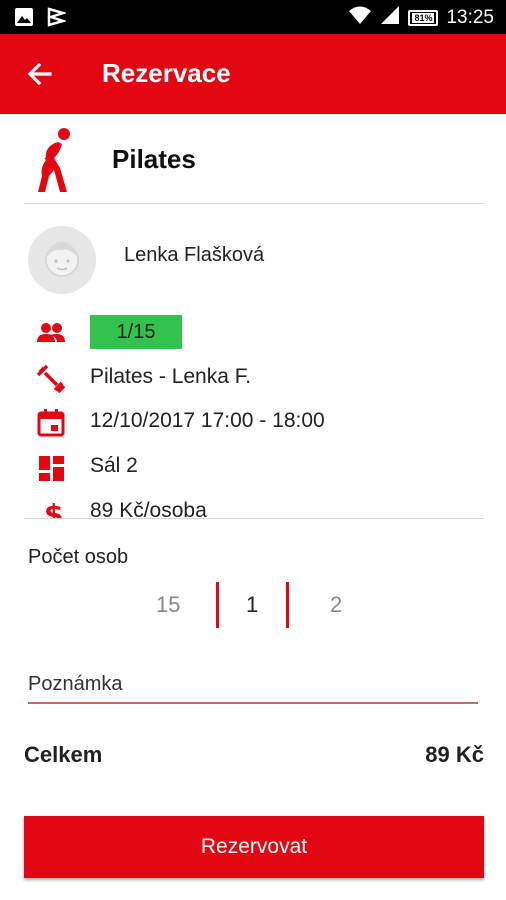  I want to click on dashboard-icon, so click(51, 468).